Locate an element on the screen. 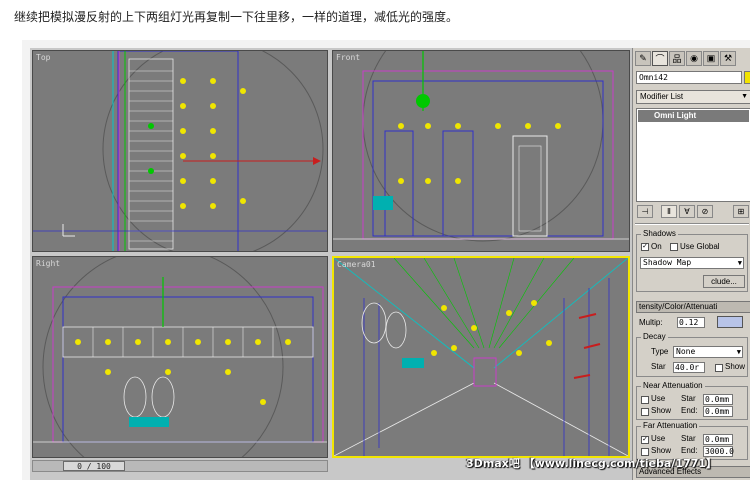 The width and height of the screenshot is (750, 480). far-start-label: Star is located at coordinates (688, 438).